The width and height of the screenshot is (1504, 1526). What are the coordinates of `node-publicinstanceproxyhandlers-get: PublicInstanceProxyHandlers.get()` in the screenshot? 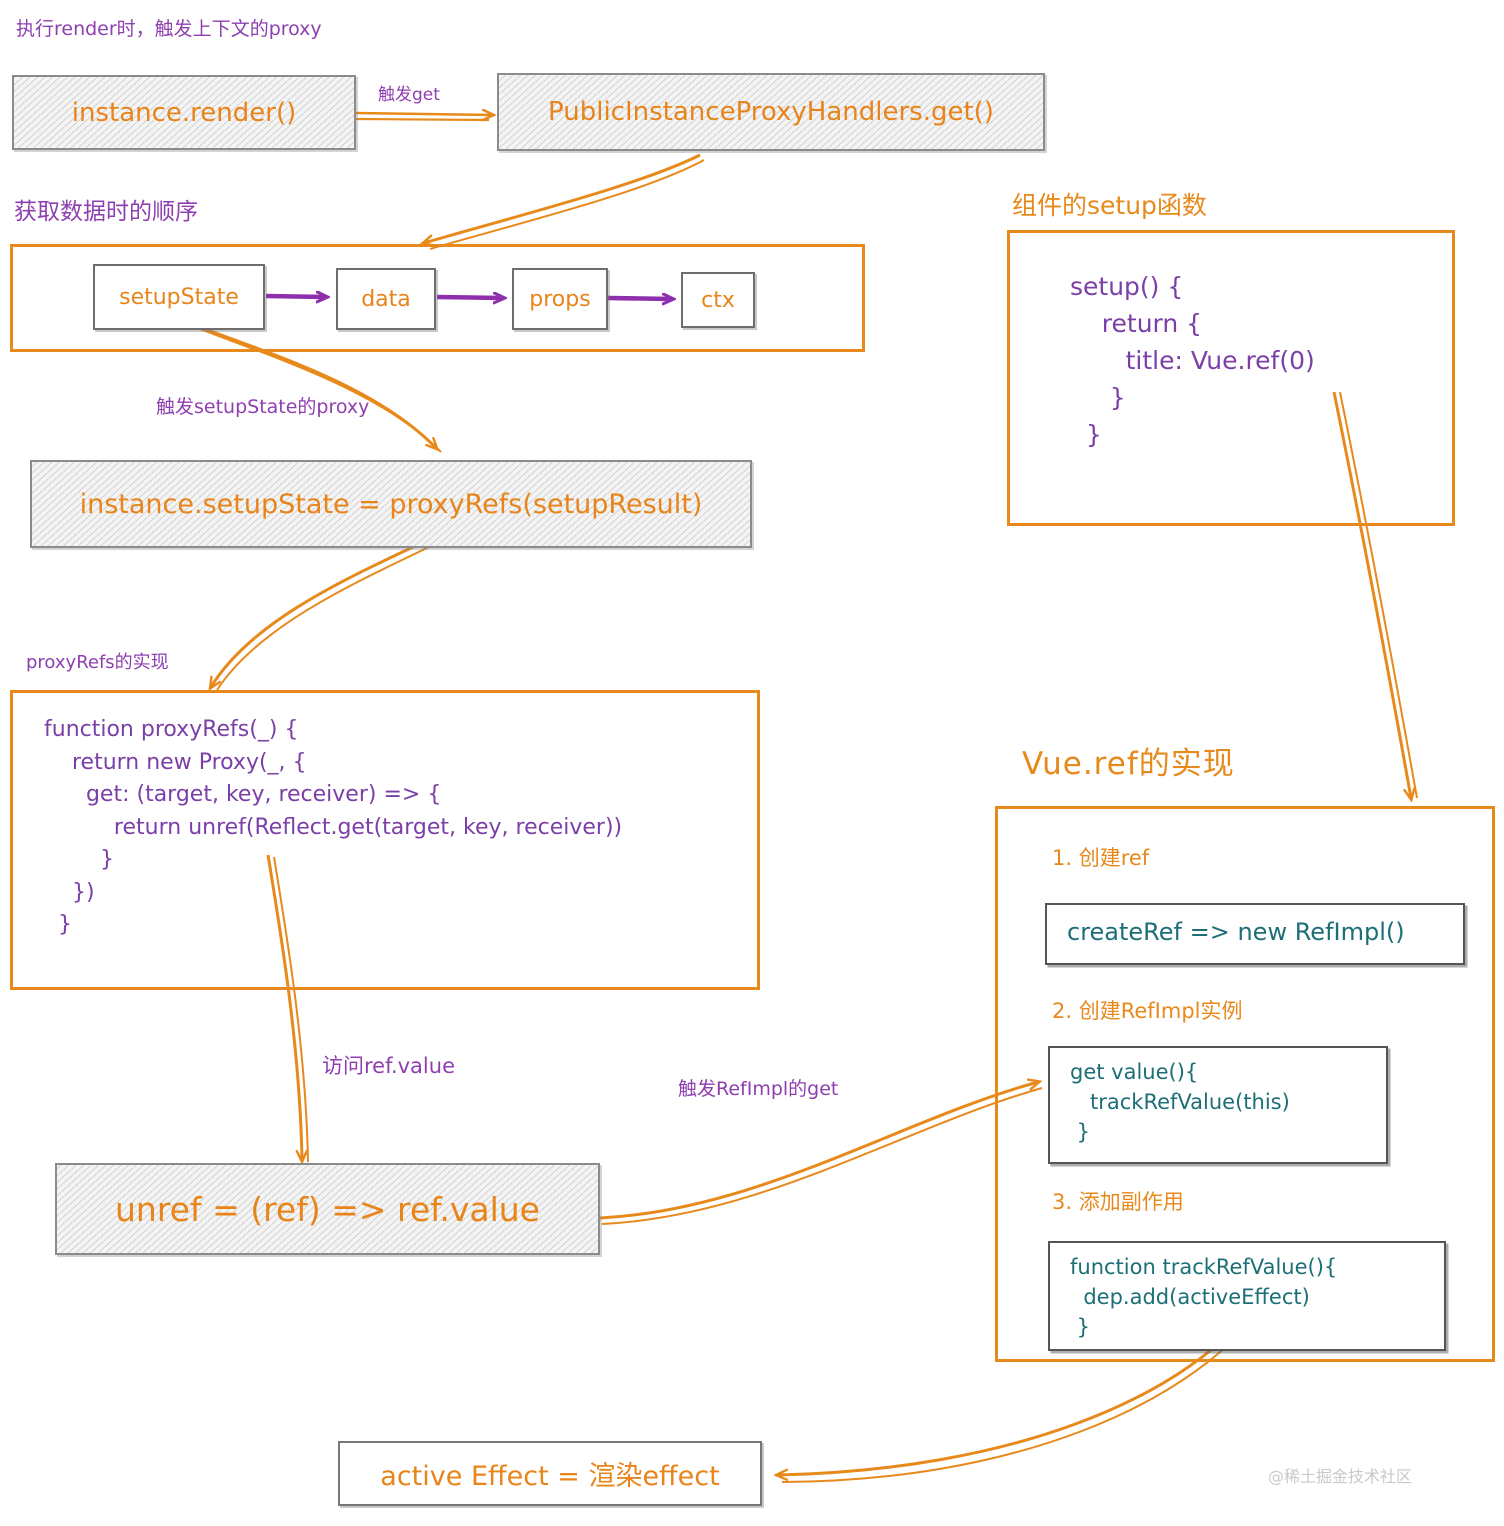 It's located at (771, 112).